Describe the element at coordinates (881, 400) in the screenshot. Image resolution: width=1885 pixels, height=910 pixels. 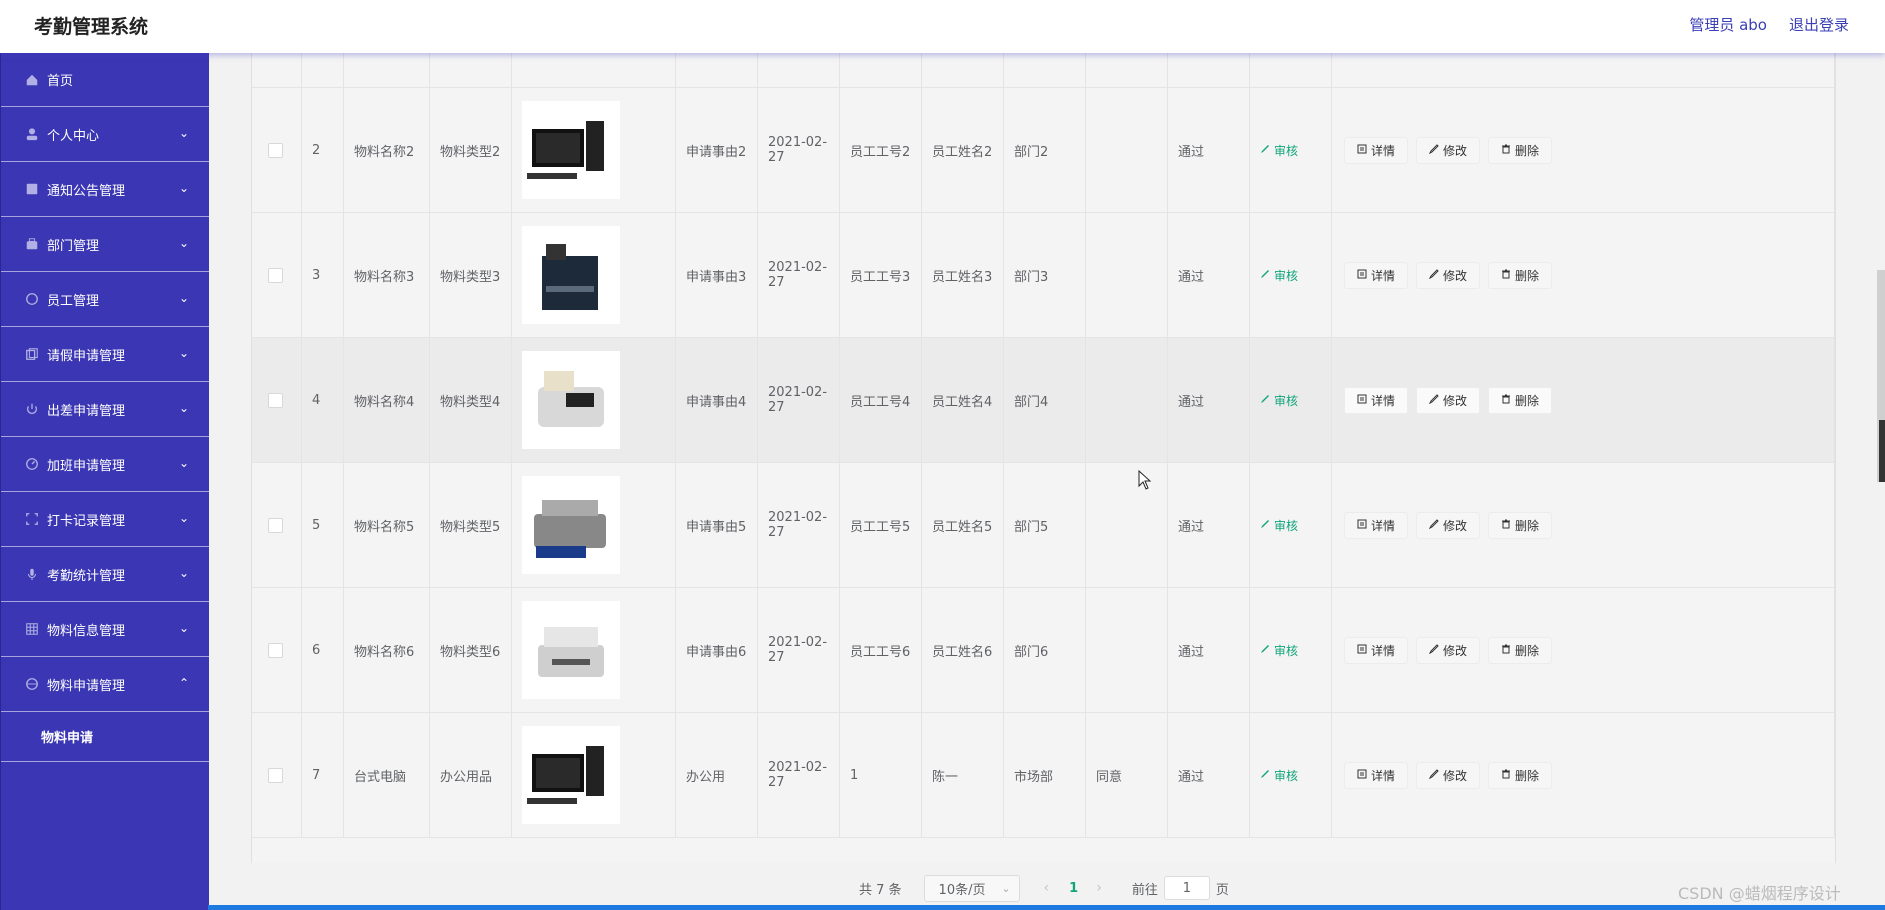
I see `cell-emp_no: 员工工号4` at that location.